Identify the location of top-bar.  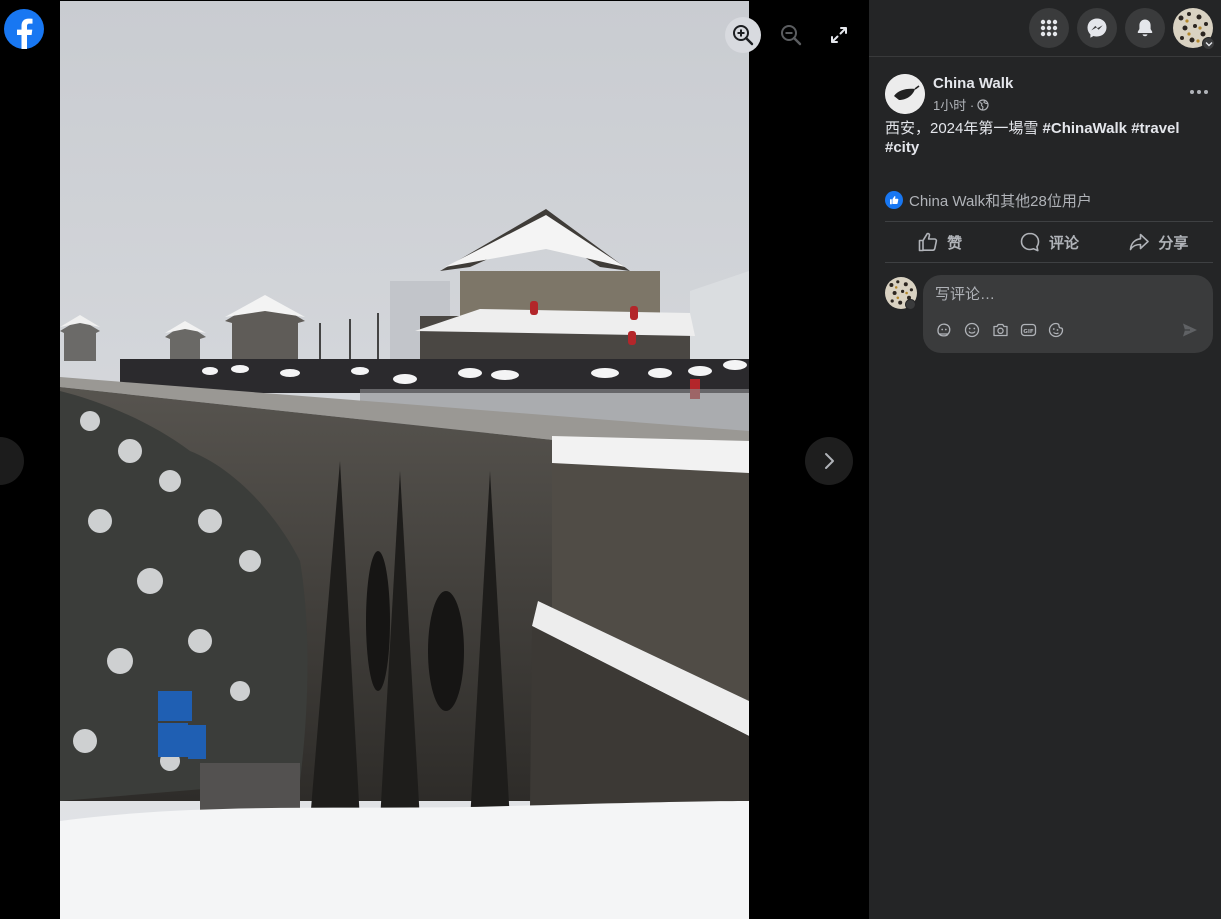
(1045, 28).